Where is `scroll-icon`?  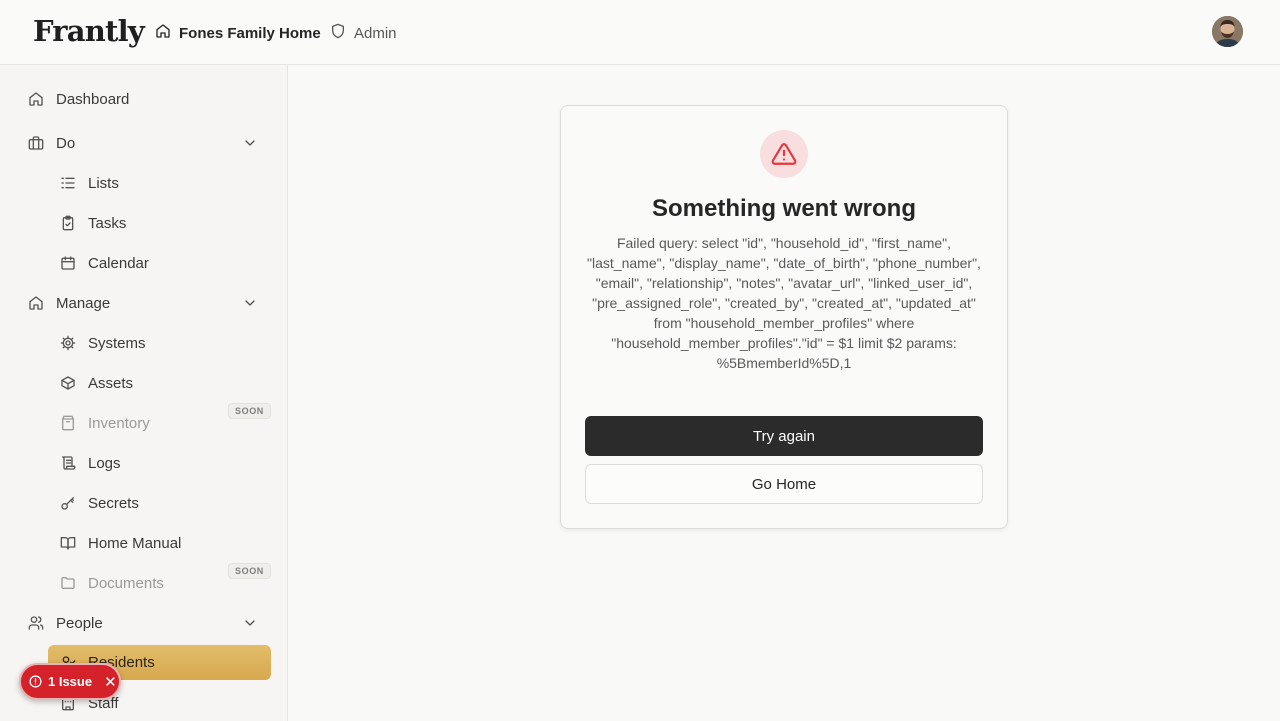 scroll-icon is located at coordinates (68, 463).